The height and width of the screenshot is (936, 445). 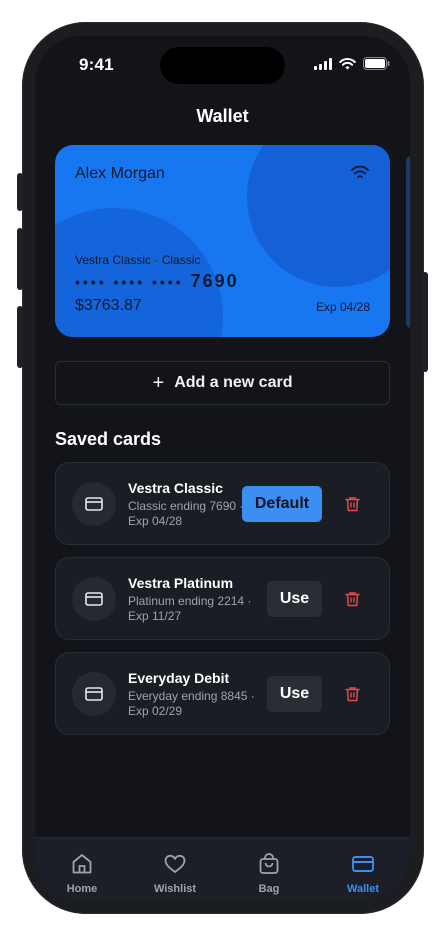 I want to click on power-button, so click(x=425, y=322).